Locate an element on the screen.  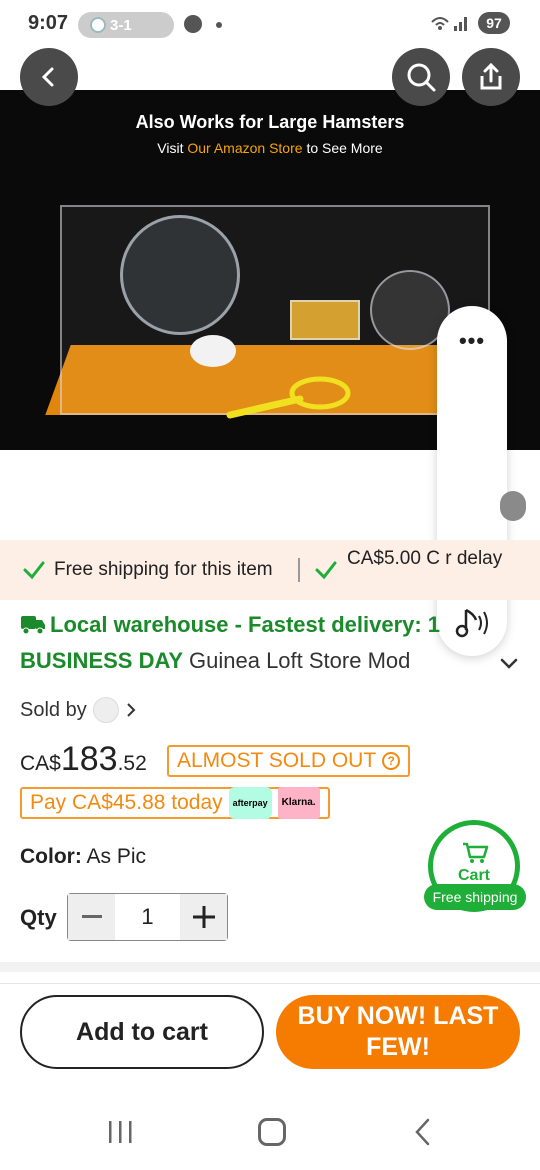
share-icon is located at coordinates (491, 76).